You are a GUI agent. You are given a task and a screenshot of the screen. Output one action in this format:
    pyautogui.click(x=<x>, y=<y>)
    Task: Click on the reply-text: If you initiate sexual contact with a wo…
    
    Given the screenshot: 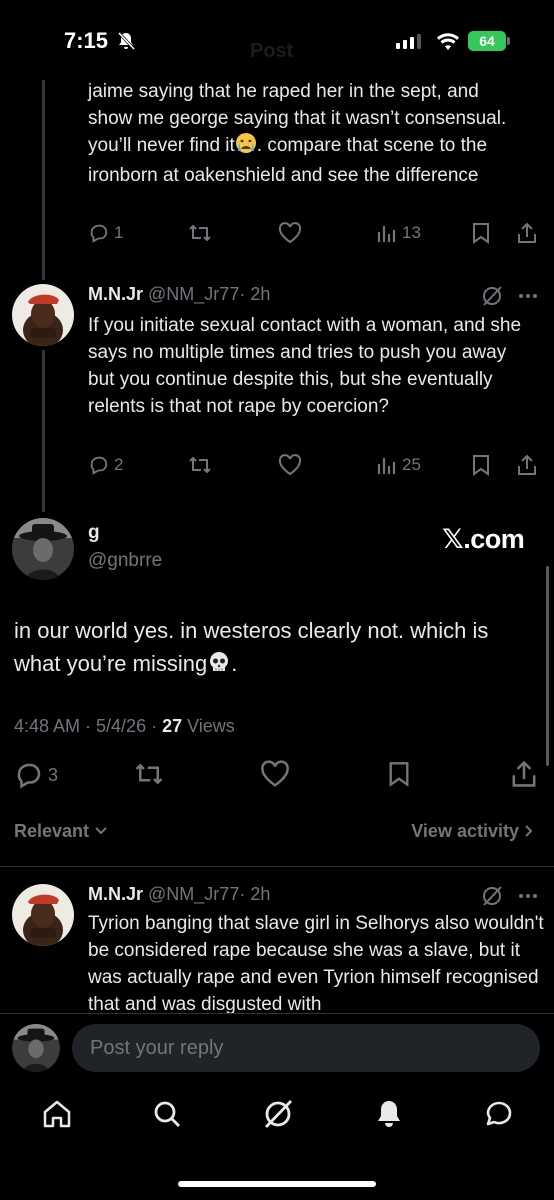 What is the action you would take?
    pyautogui.click(x=305, y=366)
    